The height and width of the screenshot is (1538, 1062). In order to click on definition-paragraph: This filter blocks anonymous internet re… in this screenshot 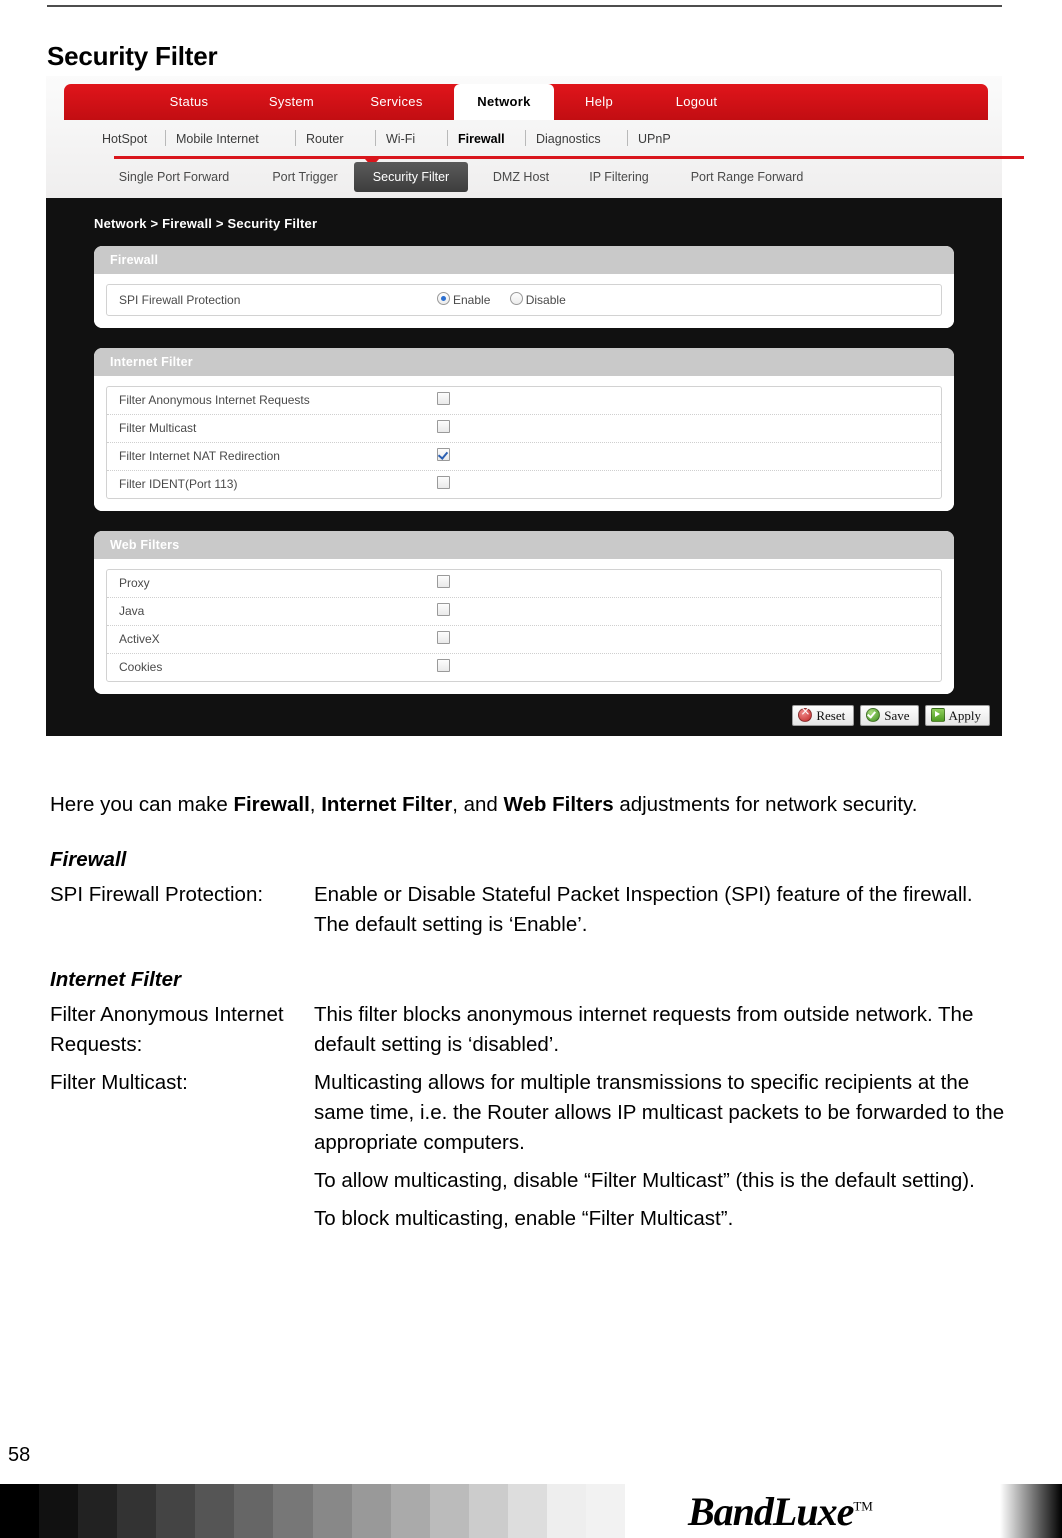, I will do `click(644, 1029)`.